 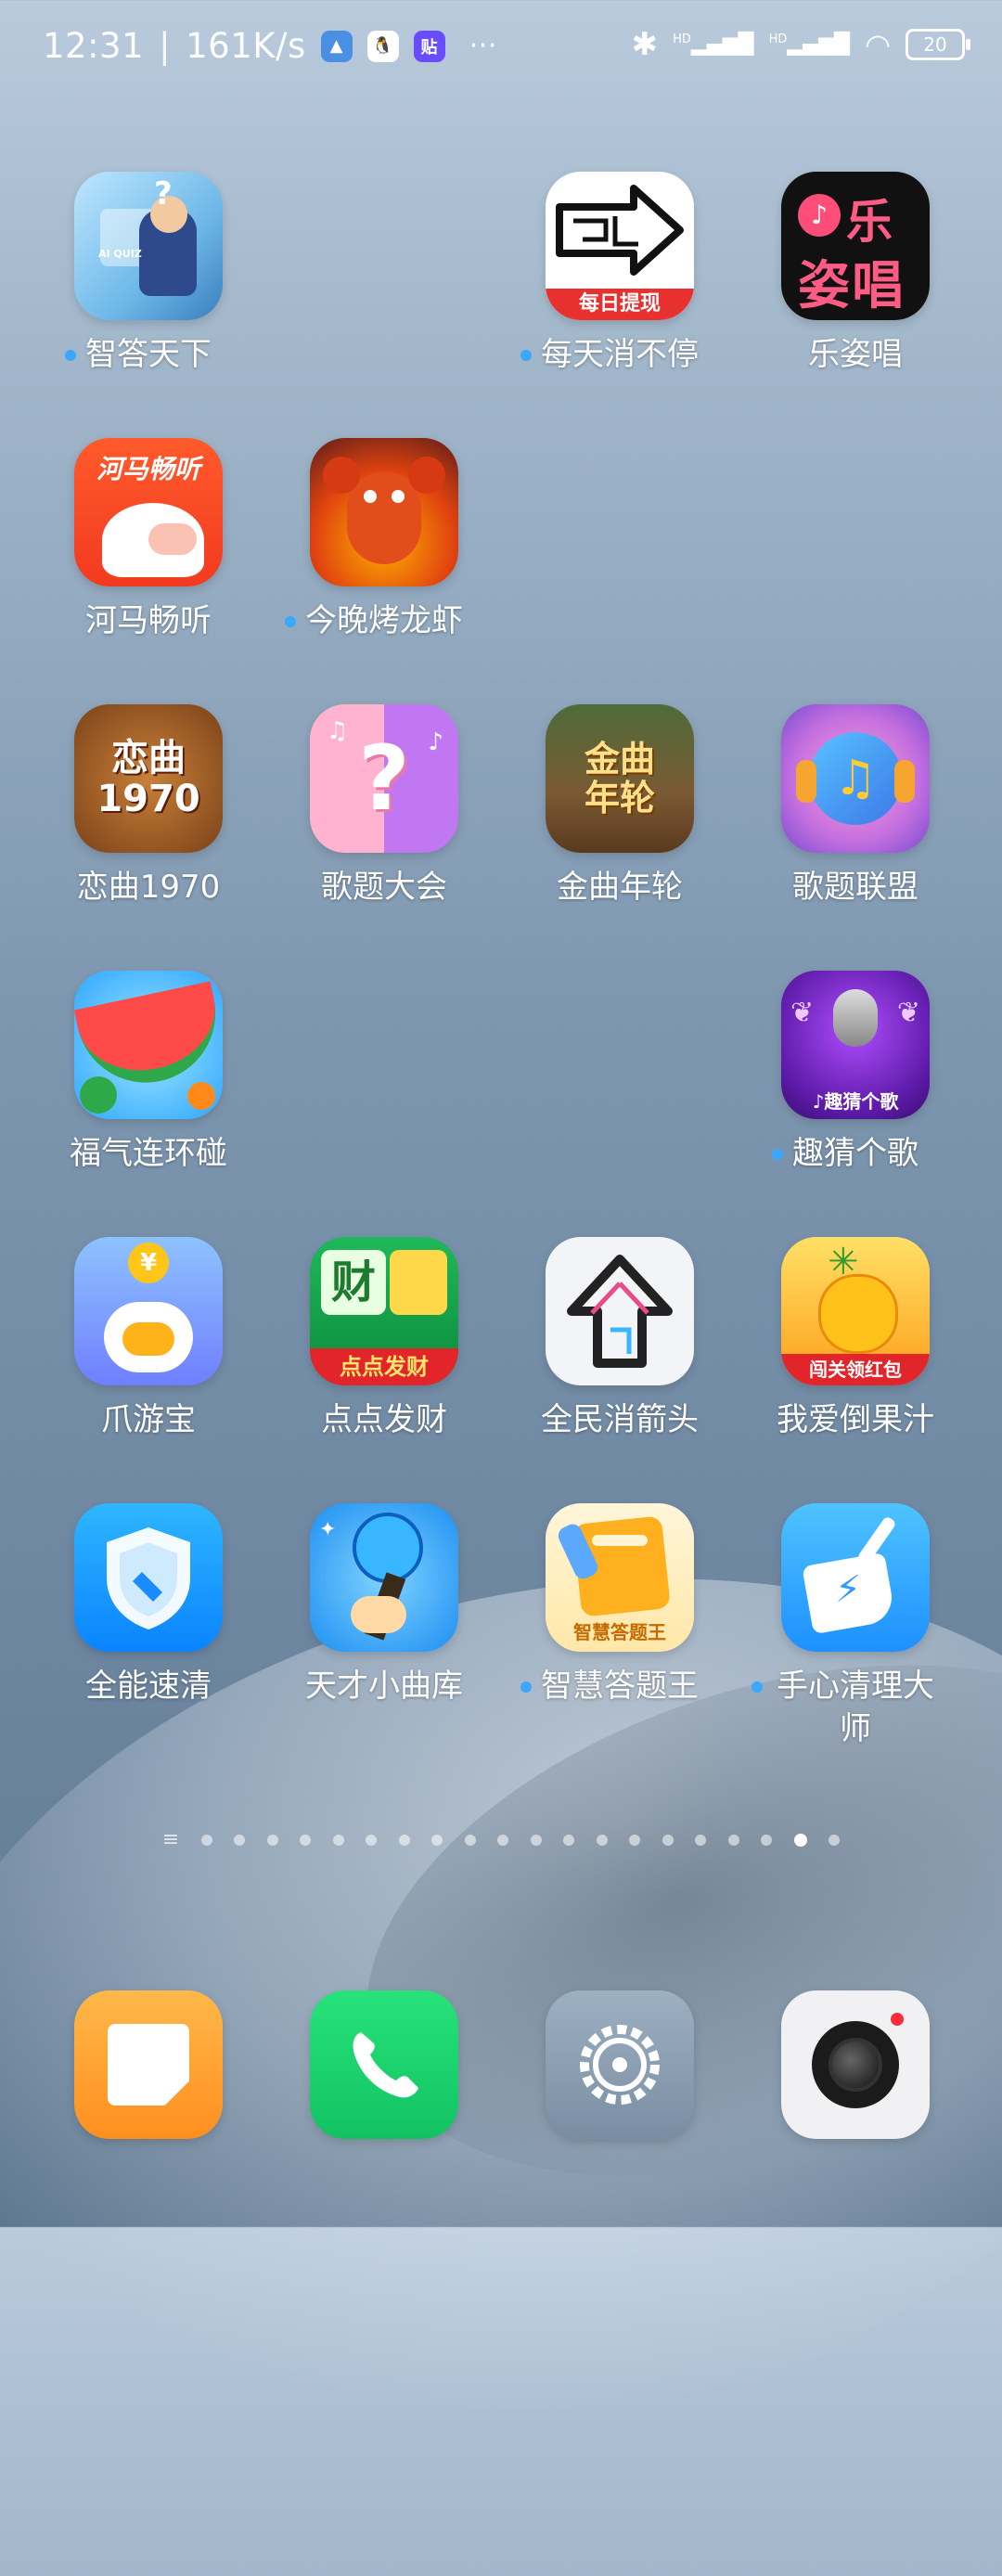 What do you see at coordinates (148, 1578) in the screenshot?
I see `quannengsuqing-icon` at bounding box center [148, 1578].